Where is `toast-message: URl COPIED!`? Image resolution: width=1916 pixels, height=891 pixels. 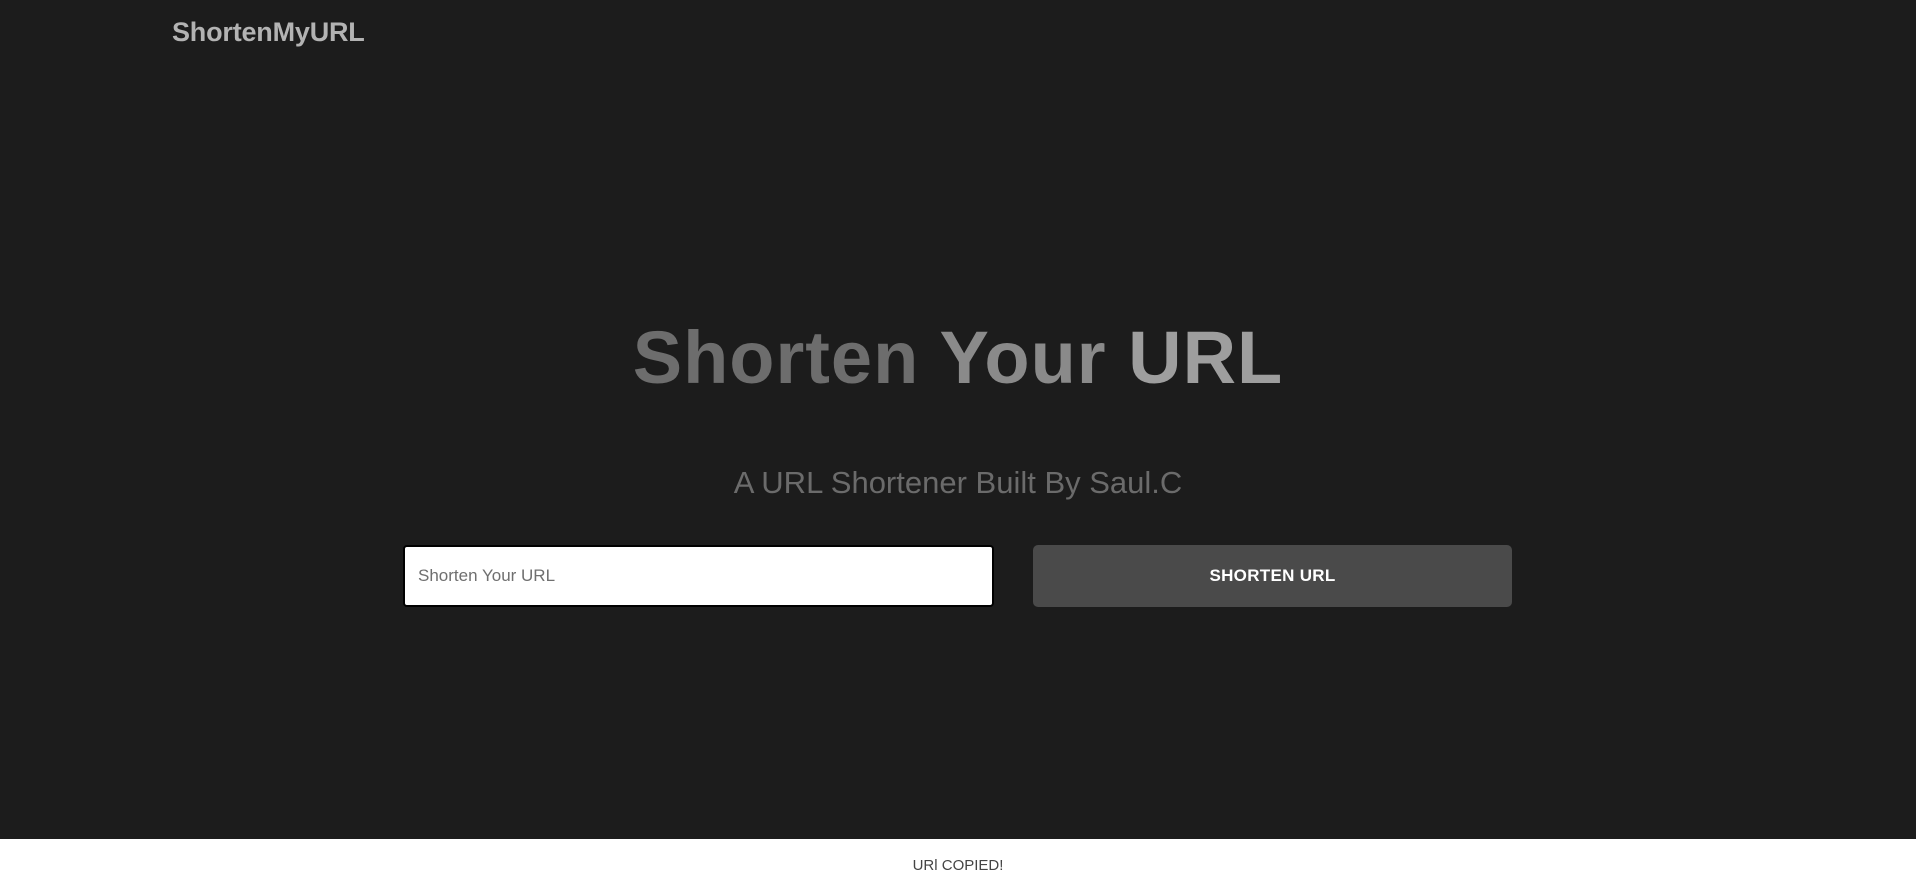
toast-message: URl COPIED! is located at coordinates (958, 865).